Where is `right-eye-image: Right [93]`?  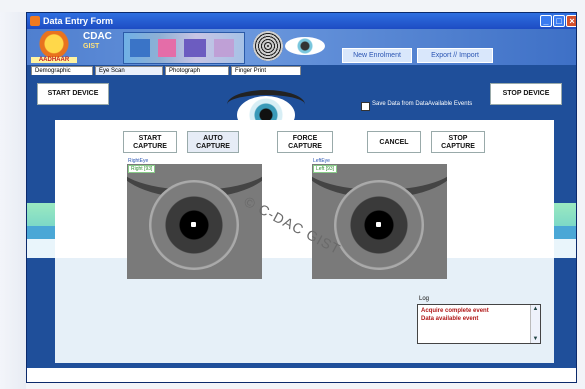 right-eye-image: Right [93] is located at coordinates (194, 221).